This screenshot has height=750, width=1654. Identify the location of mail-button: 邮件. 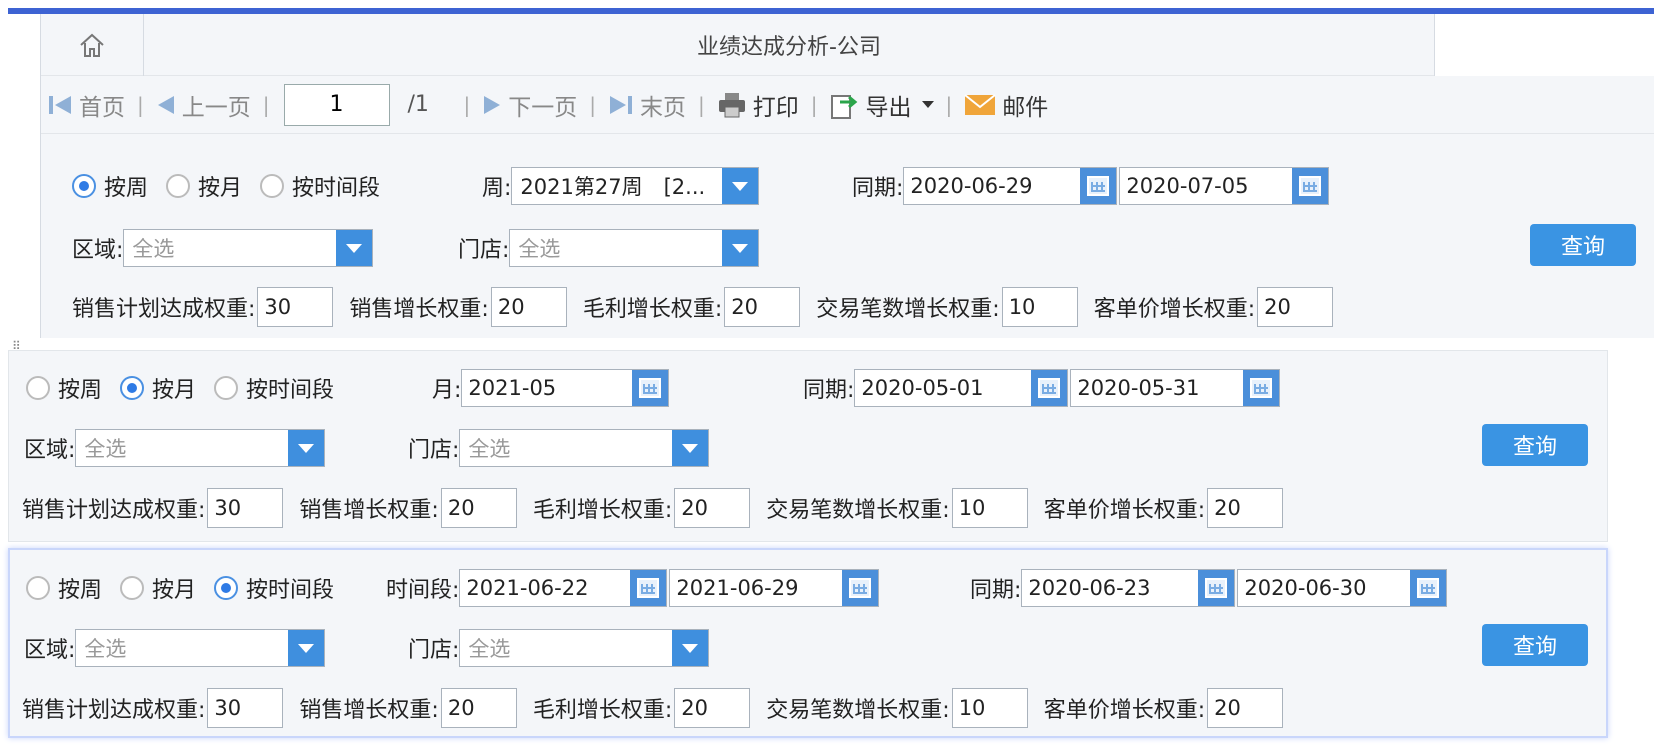
(1006, 105).